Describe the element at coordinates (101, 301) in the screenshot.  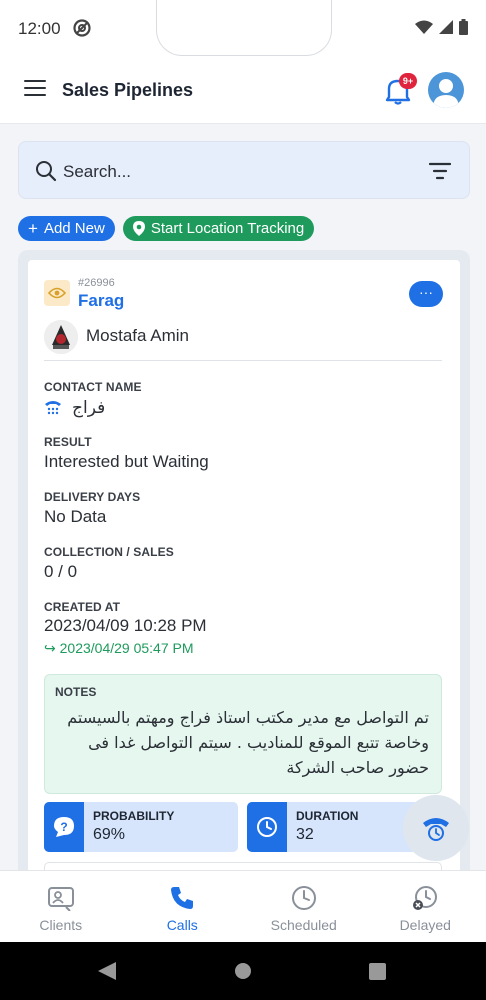
I see `deal-name: Farag` at that location.